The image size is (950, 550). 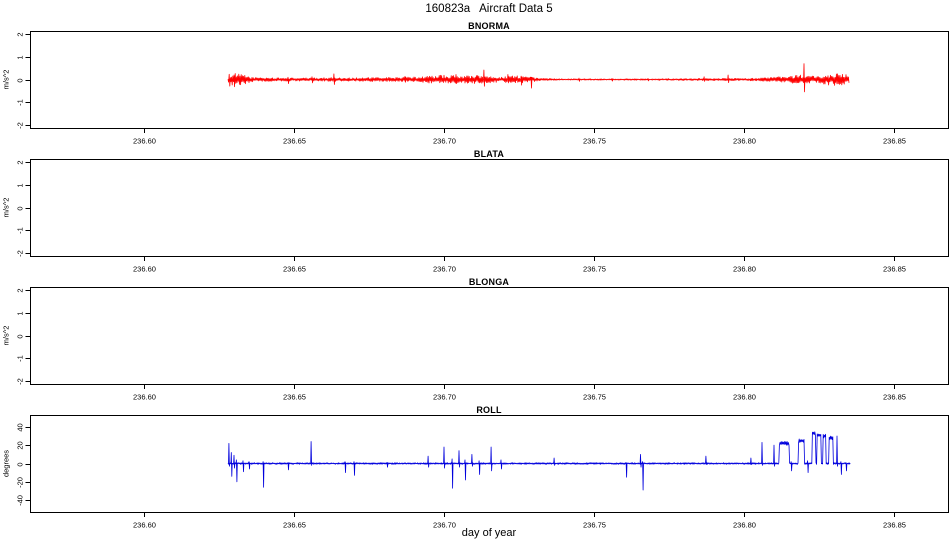 What do you see at coordinates (20, 427) in the screenshot?
I see `svg-text: 40` at bounding box center [20, 427].